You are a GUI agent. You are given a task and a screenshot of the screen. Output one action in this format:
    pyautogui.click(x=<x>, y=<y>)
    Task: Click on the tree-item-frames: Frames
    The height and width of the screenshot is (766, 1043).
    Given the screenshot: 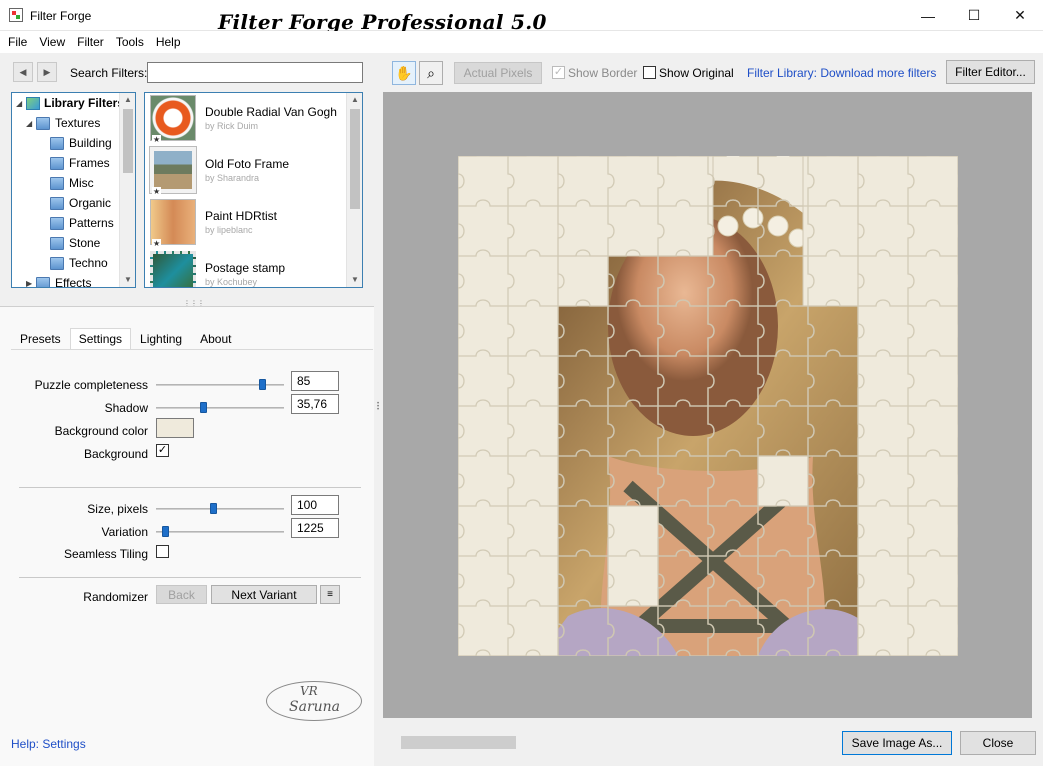 What is the action you would take?
    pyautogui.click(x=80, y=163)
    